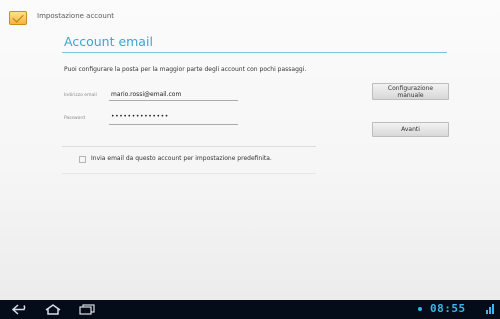  I want to click on next-button: Avanti, so click(410, 129).